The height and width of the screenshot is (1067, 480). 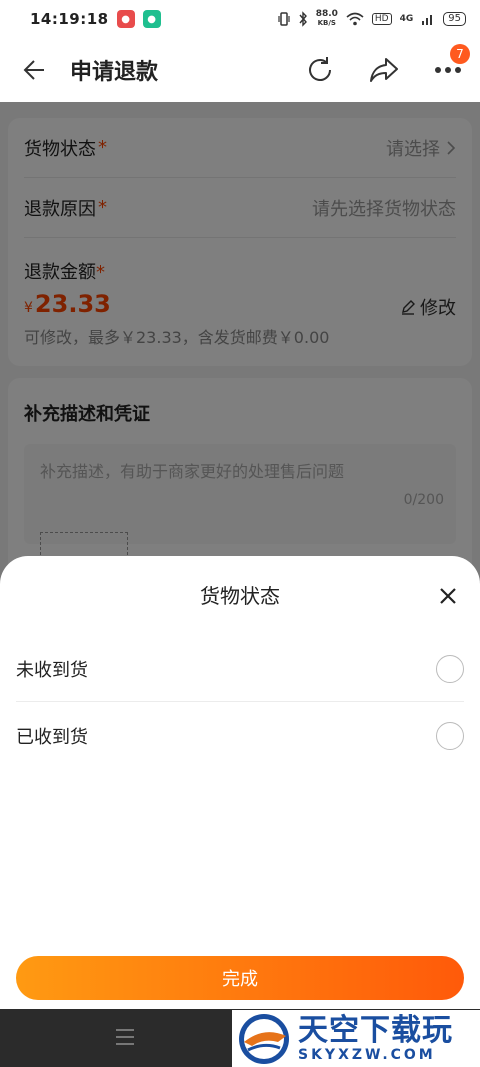 What do you see at coordinates (151, 19) in the screenshot?
I see `chat-notification-icon: ●` at bounding box center [151, 19].